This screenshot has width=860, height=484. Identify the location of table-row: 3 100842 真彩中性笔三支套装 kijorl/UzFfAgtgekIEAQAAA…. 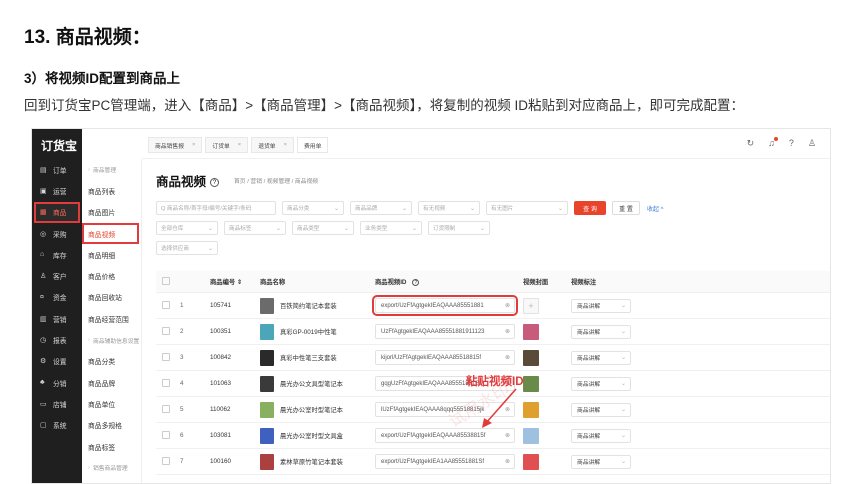
(493, 358).